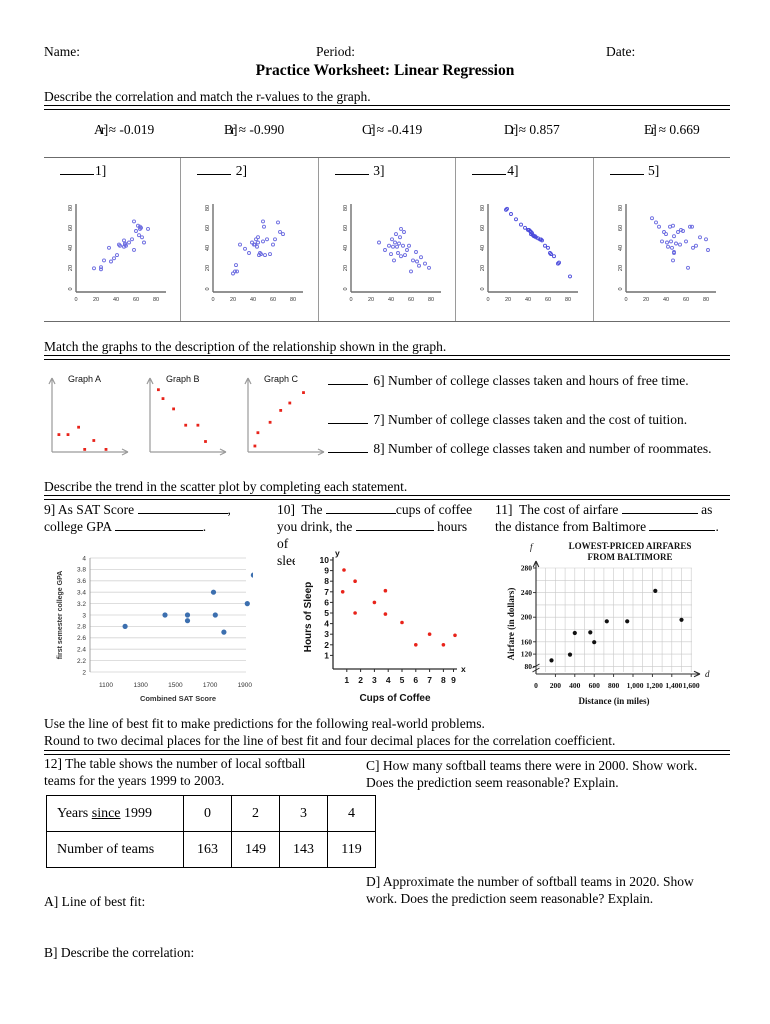 The image size is (770, 1024). I want to click on svg-text: 1,200, so click(654, 685).